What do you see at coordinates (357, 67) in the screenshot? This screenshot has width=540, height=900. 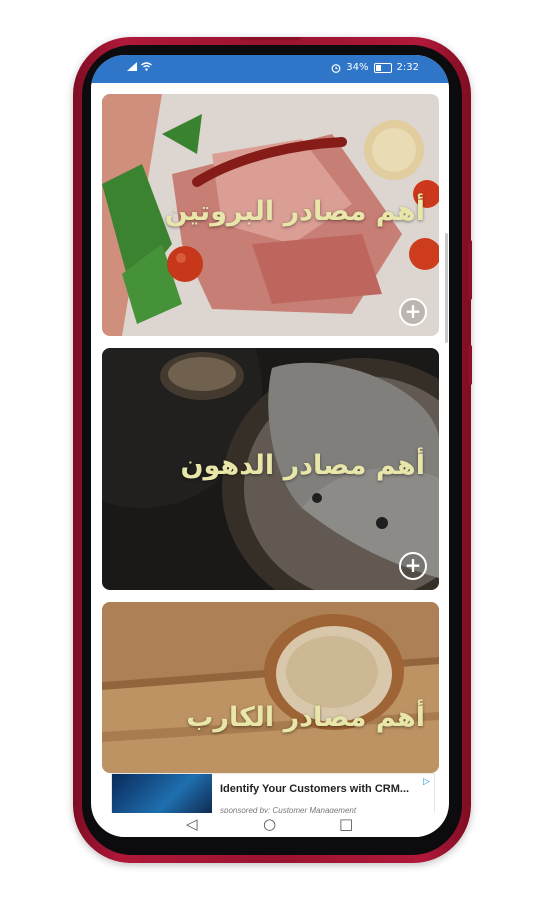 I see `battery-percent: 34%` at bounding box center [357, 67].